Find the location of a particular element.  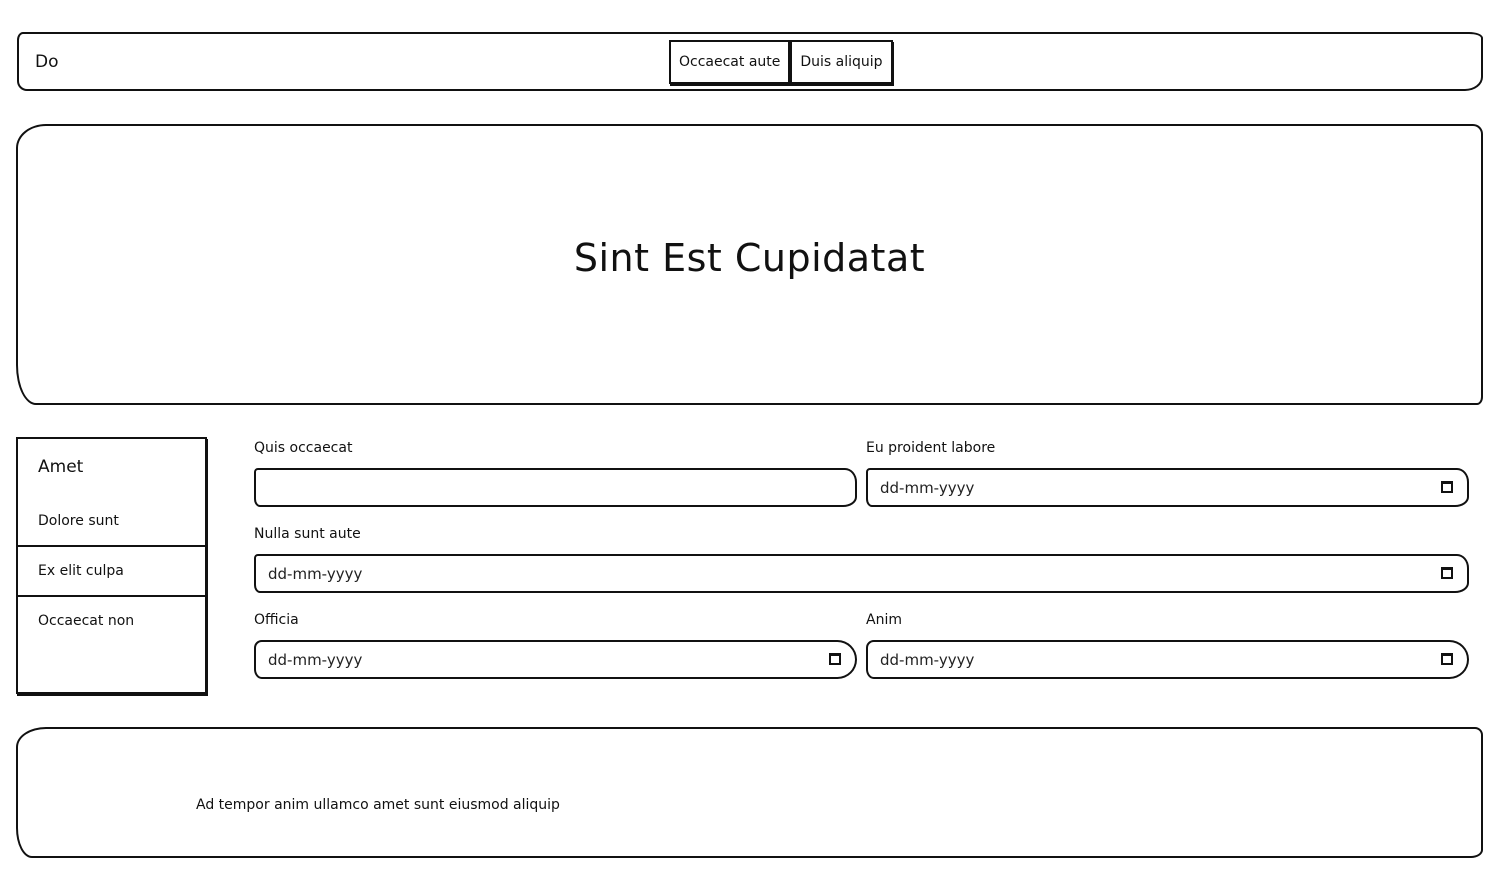

eu-proident-labore-label: Eu proident labore is located at coordinates (931, 448).